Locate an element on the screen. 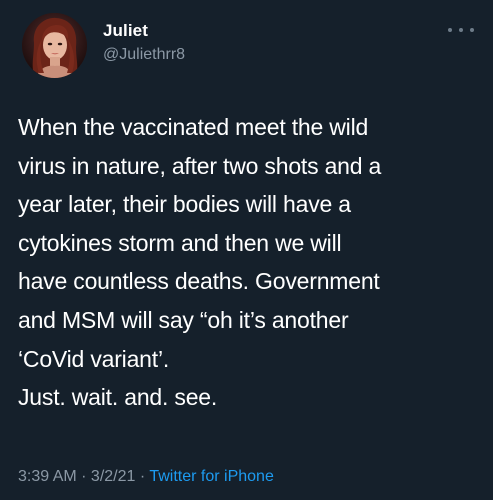 The height and width of the screenshot is (500, 493). more-horizontal-icon is located at coordinates (461, 30).